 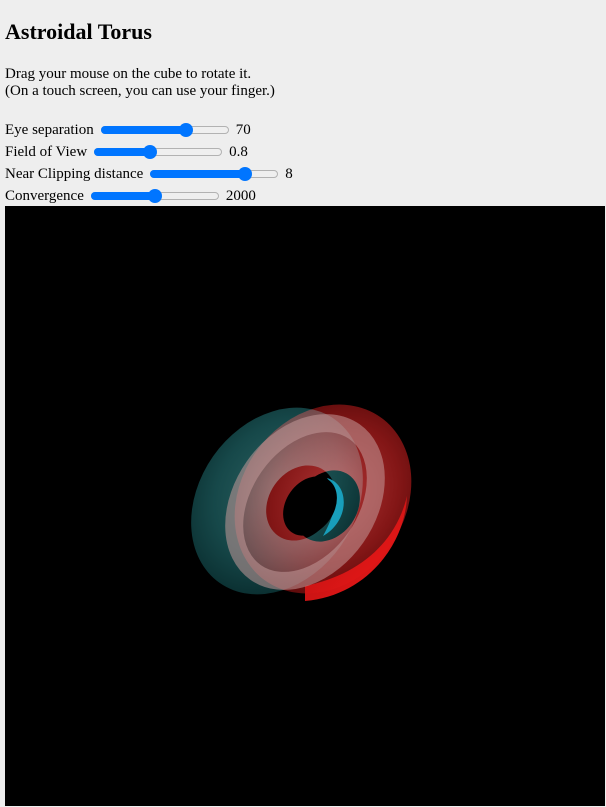 I want to click on convergence-value: 2000, so click(x=240, y=195).